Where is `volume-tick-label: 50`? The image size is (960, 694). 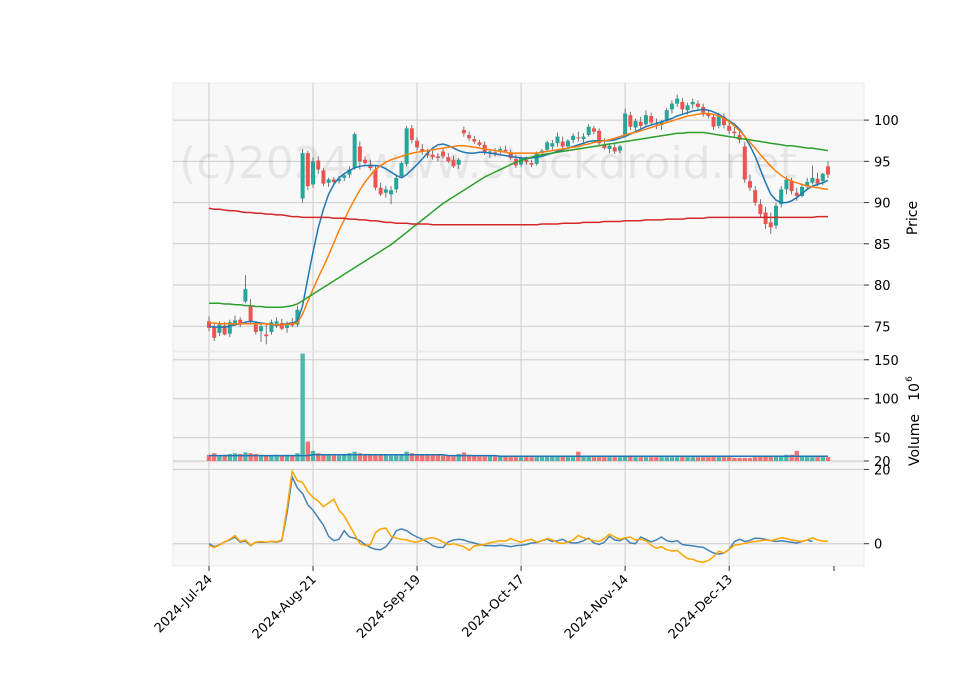 volume-tick-label: 50 is located at coordinates (882, 439).